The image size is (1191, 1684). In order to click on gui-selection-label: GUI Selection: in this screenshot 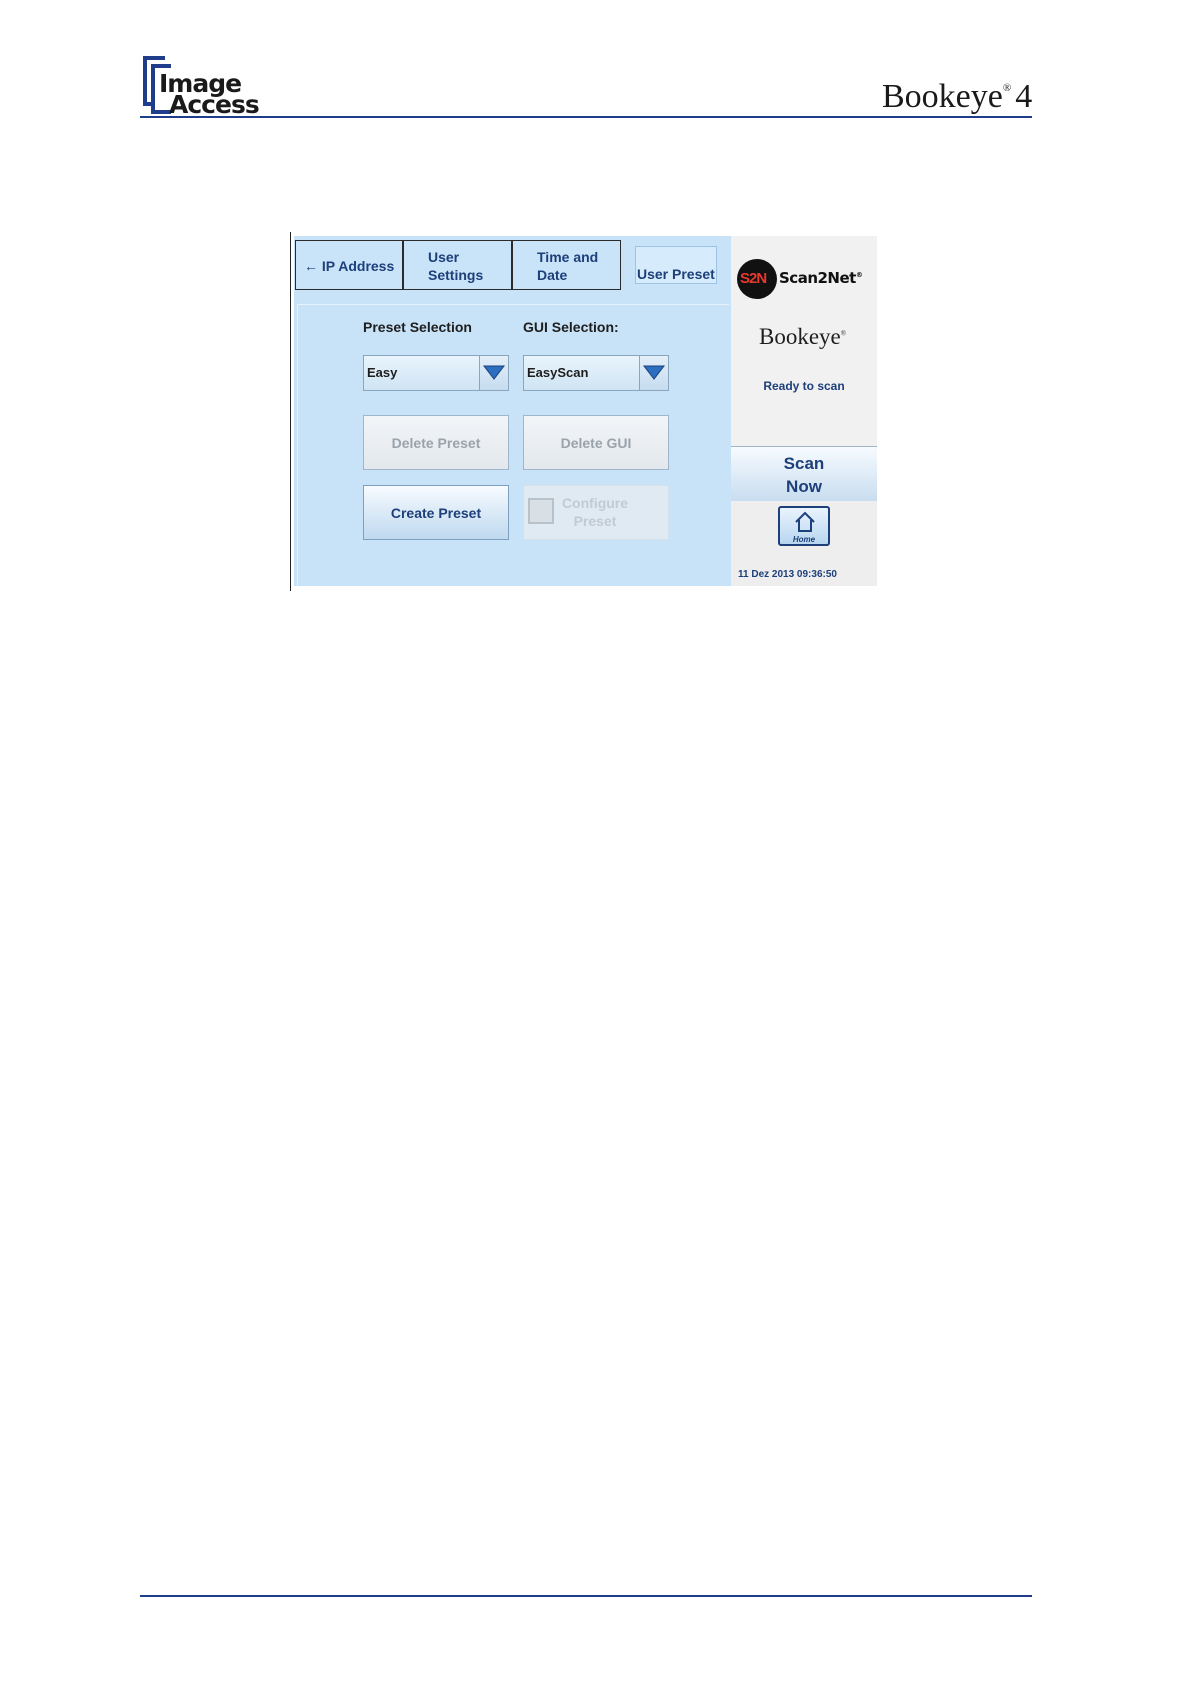, I will do `click(571, 327)`.